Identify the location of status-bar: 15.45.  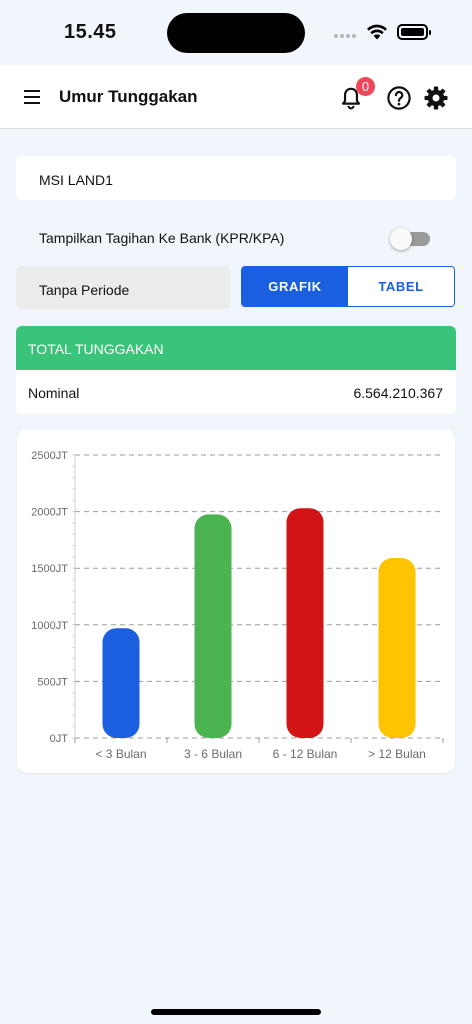
(236, 32).